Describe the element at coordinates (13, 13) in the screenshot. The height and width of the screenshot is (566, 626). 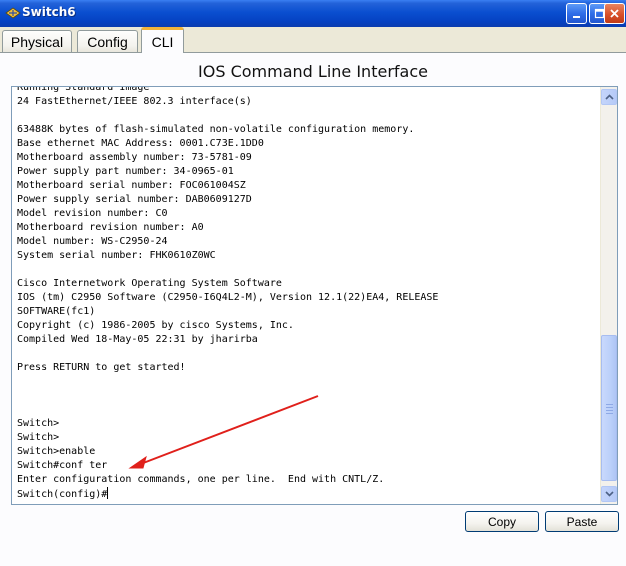
I see `network-switch-icon` at that location.